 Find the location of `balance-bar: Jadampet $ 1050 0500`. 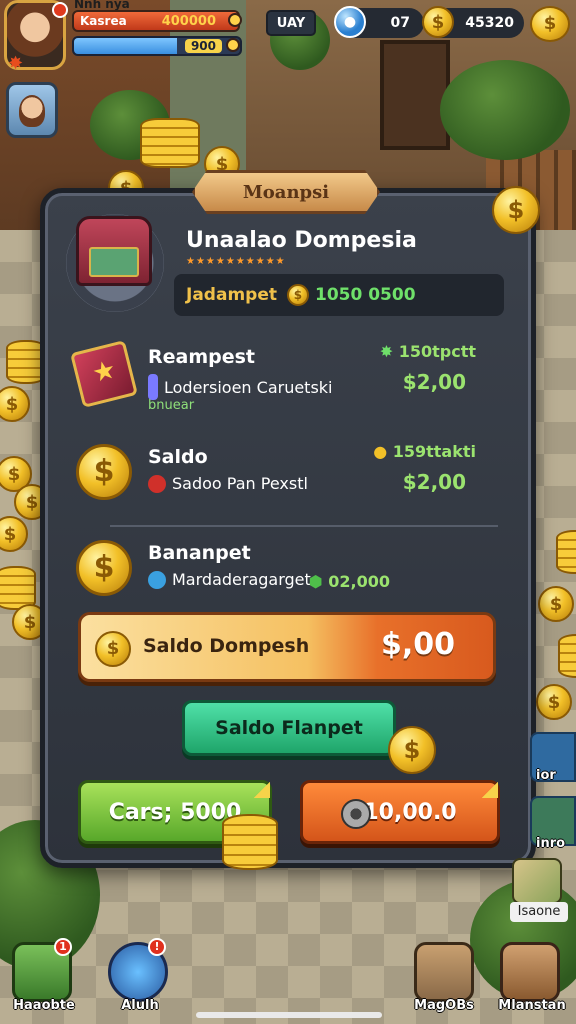

balance-bar: Jadampet $ 1050 0500 is located at coordinates (339, 295).